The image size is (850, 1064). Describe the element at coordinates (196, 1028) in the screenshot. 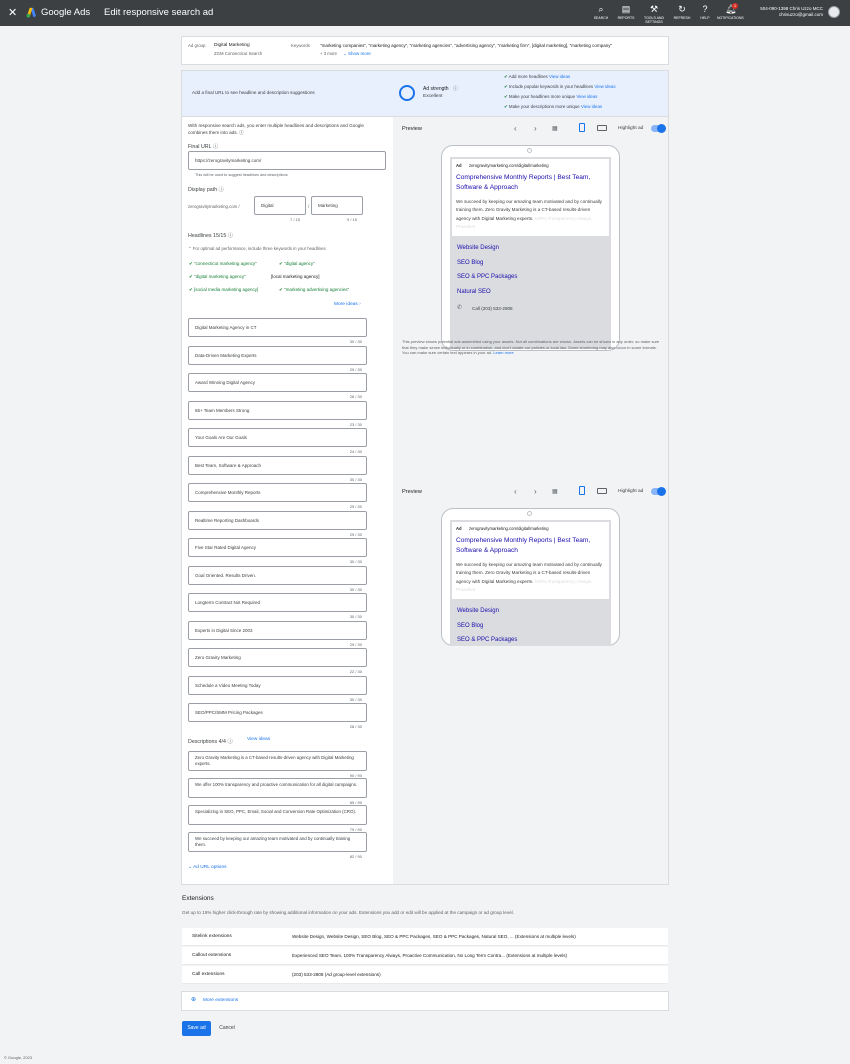

I see `save-ad-button: Save ad` at that location.